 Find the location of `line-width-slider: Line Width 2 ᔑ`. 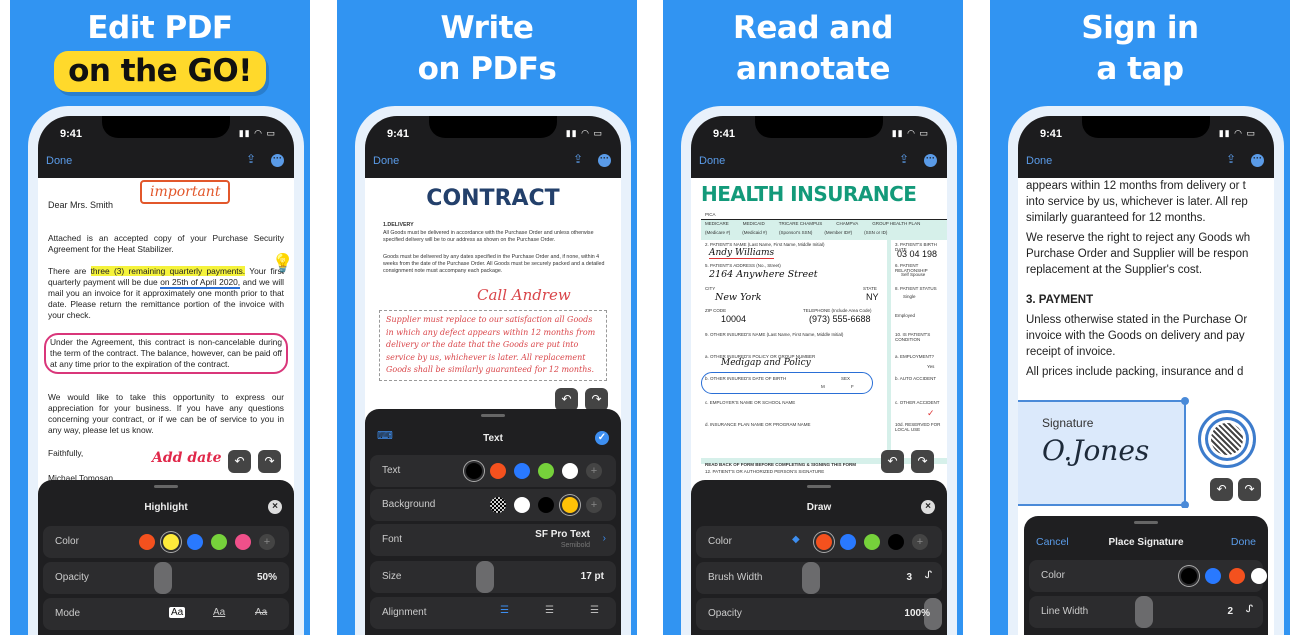

line-width-slider: Line Width 2 ᔑ is located at coordinates (1146, 612).